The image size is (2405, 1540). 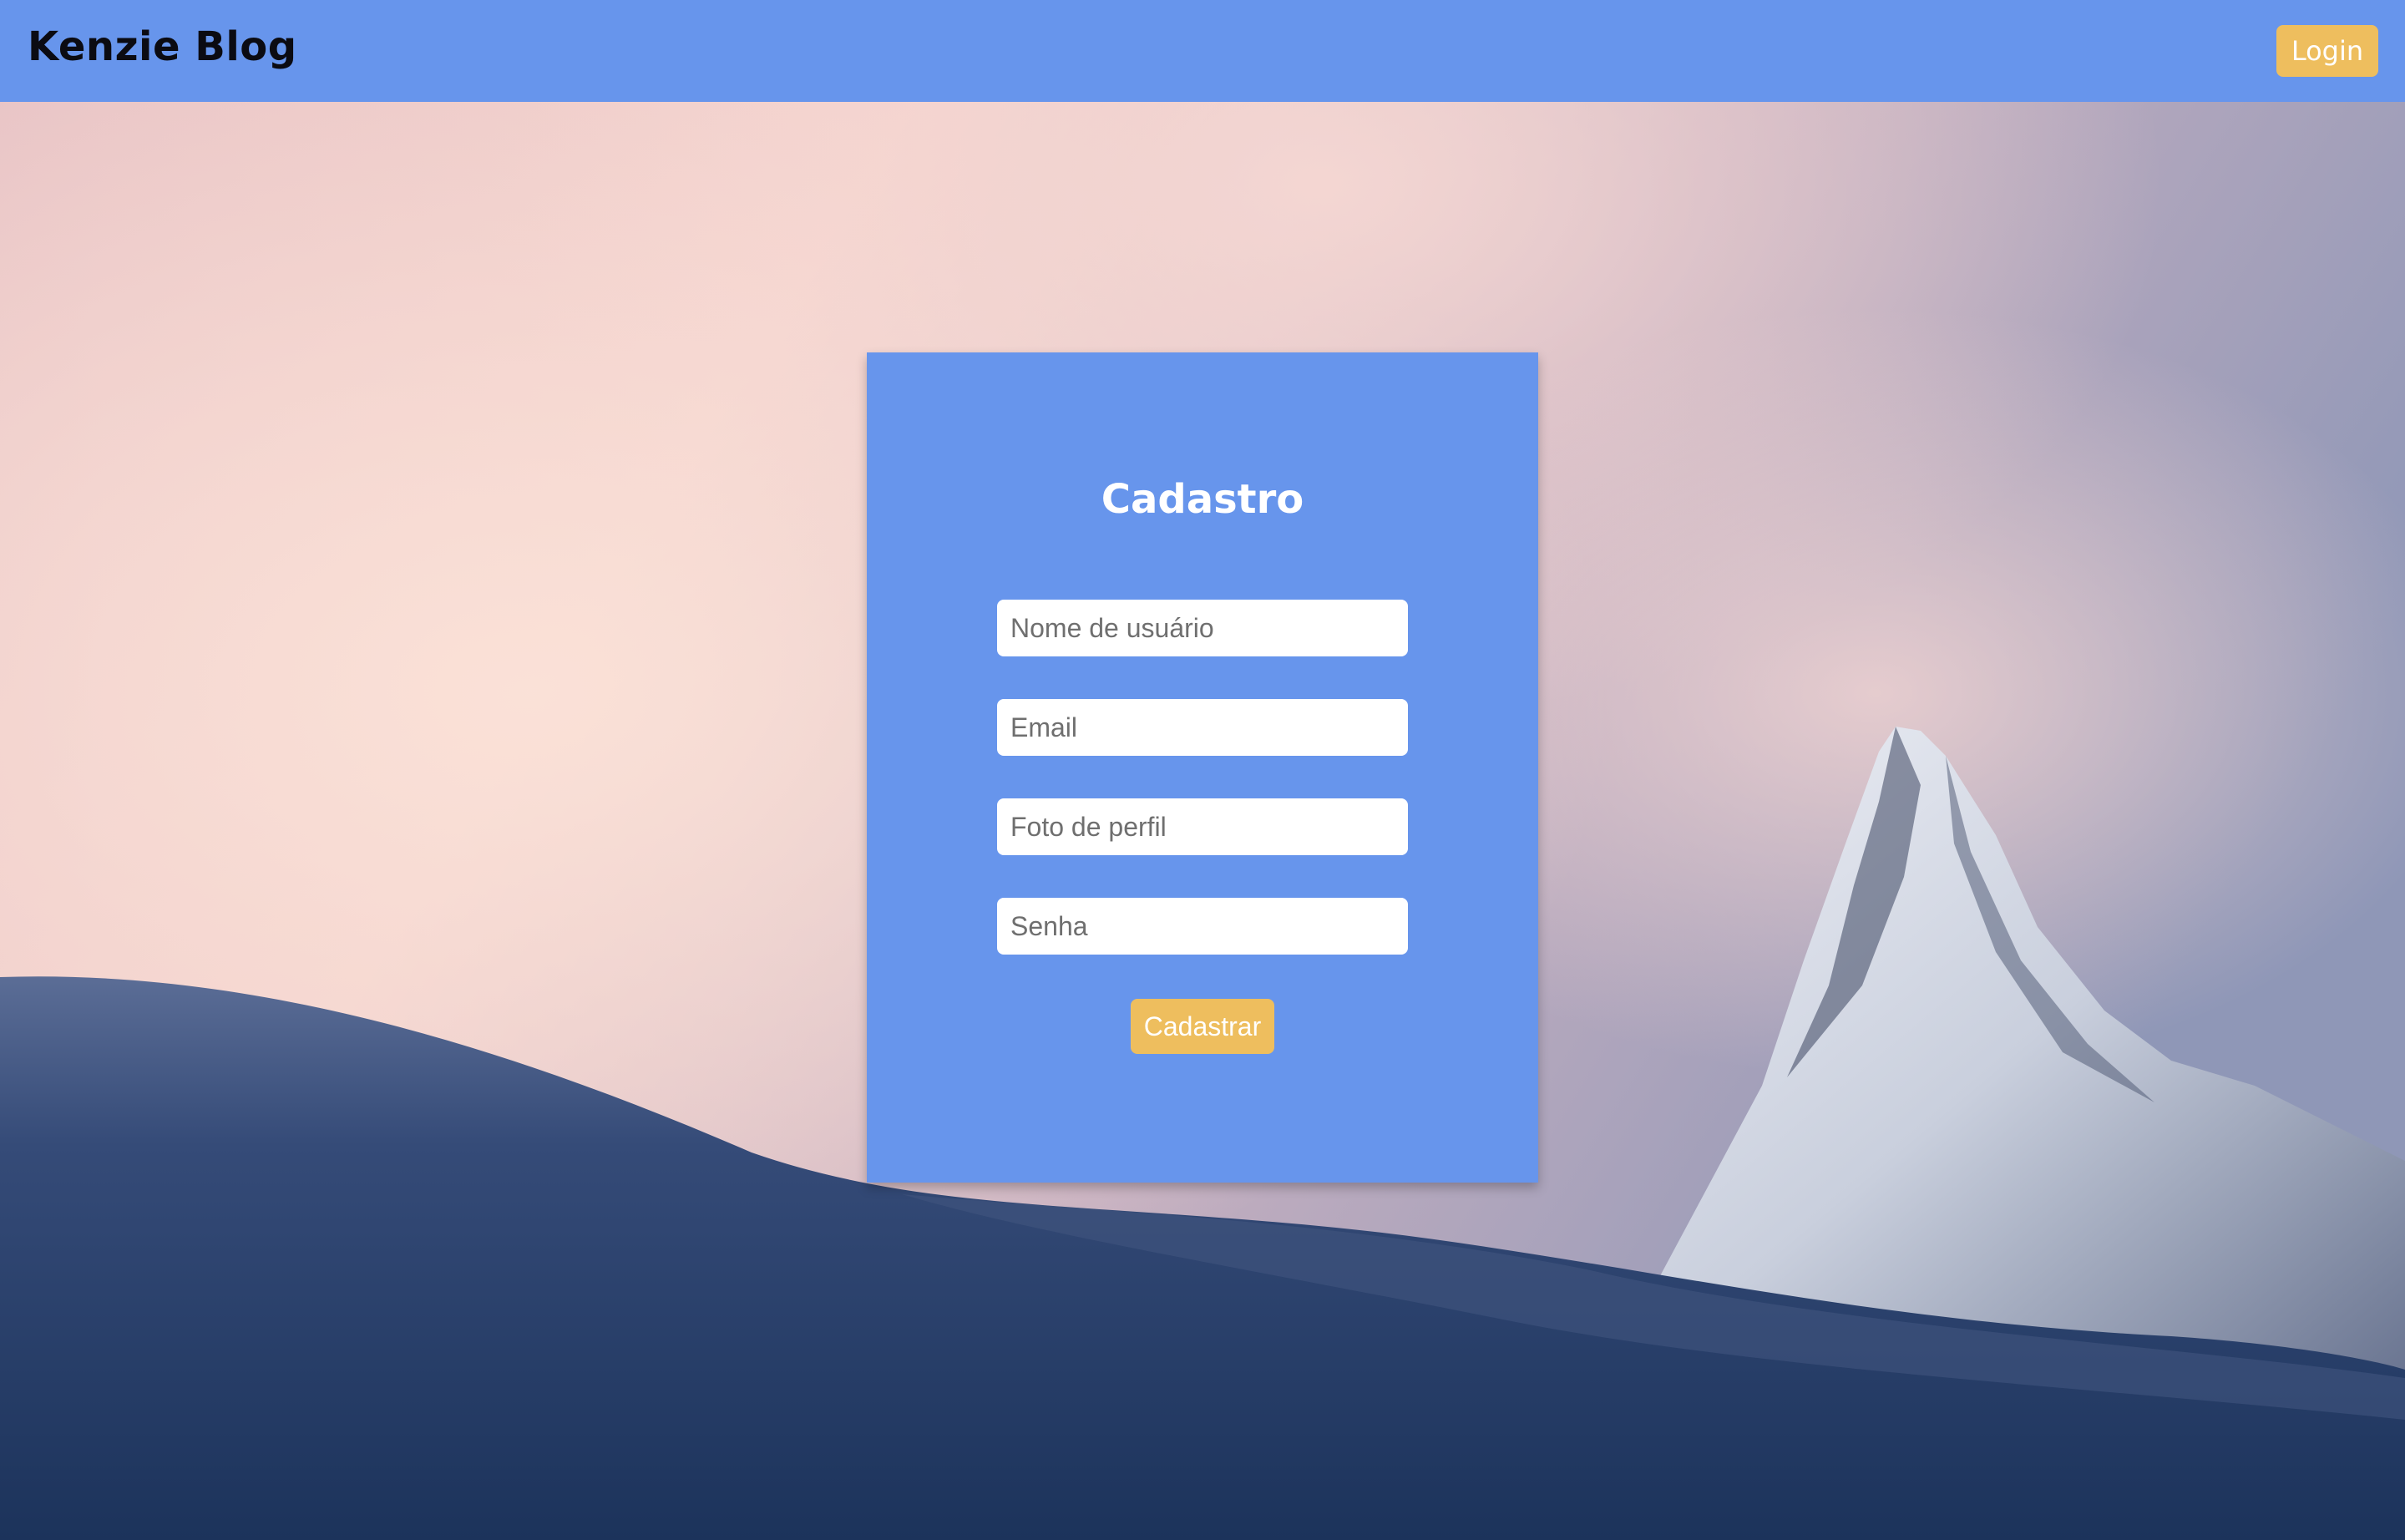 What do you see at coordinates (1202, 827) in the screenshot?
I see `profile-photo-field` at bounding box center [1202, 827].